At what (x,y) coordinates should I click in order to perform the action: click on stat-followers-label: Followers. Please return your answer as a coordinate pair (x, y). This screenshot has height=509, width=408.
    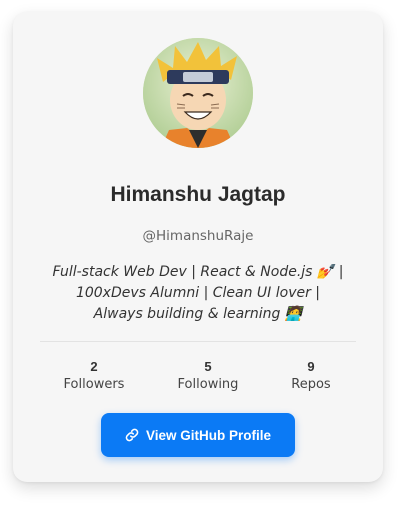
    Looking at the image, I should click on (94, 384).